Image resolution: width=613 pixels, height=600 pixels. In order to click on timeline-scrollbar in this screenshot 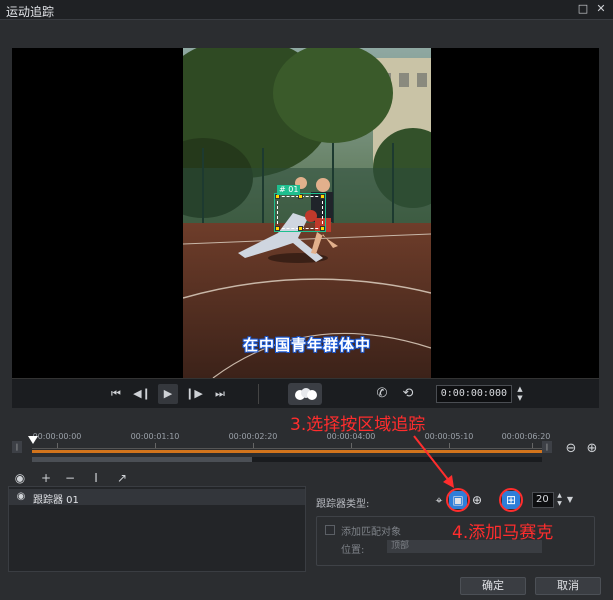, I will do `click(287, 459)`.